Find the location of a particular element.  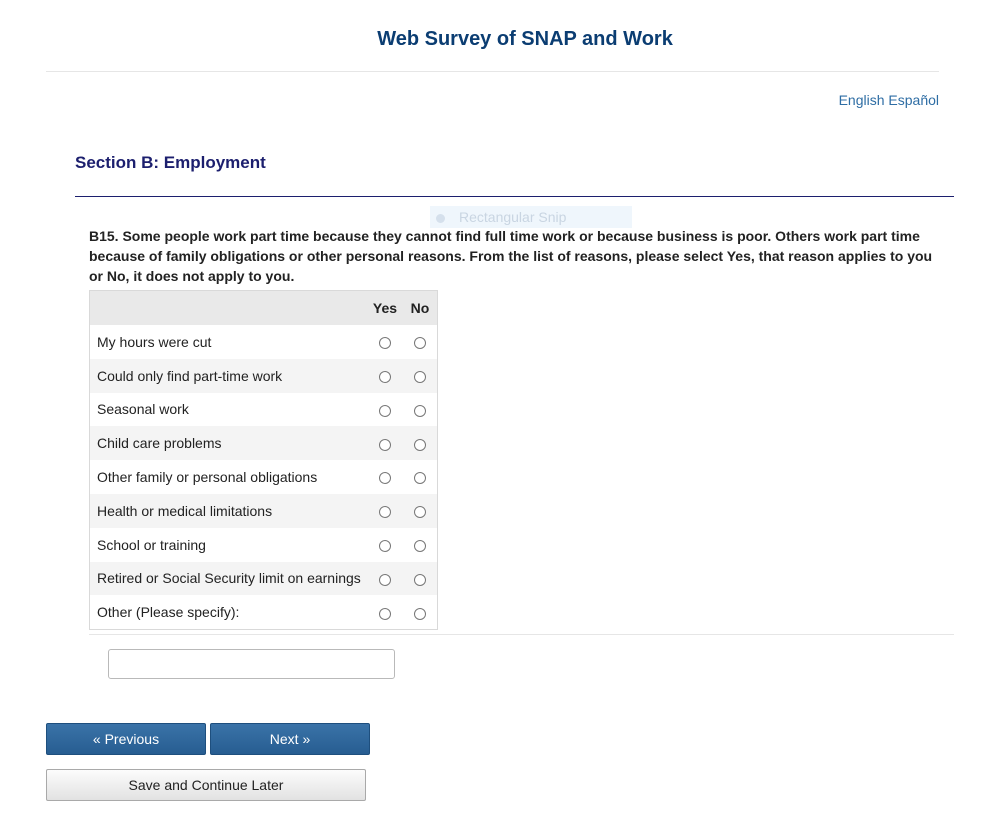

grid-row: School or training is located at coordinates (263, 544).